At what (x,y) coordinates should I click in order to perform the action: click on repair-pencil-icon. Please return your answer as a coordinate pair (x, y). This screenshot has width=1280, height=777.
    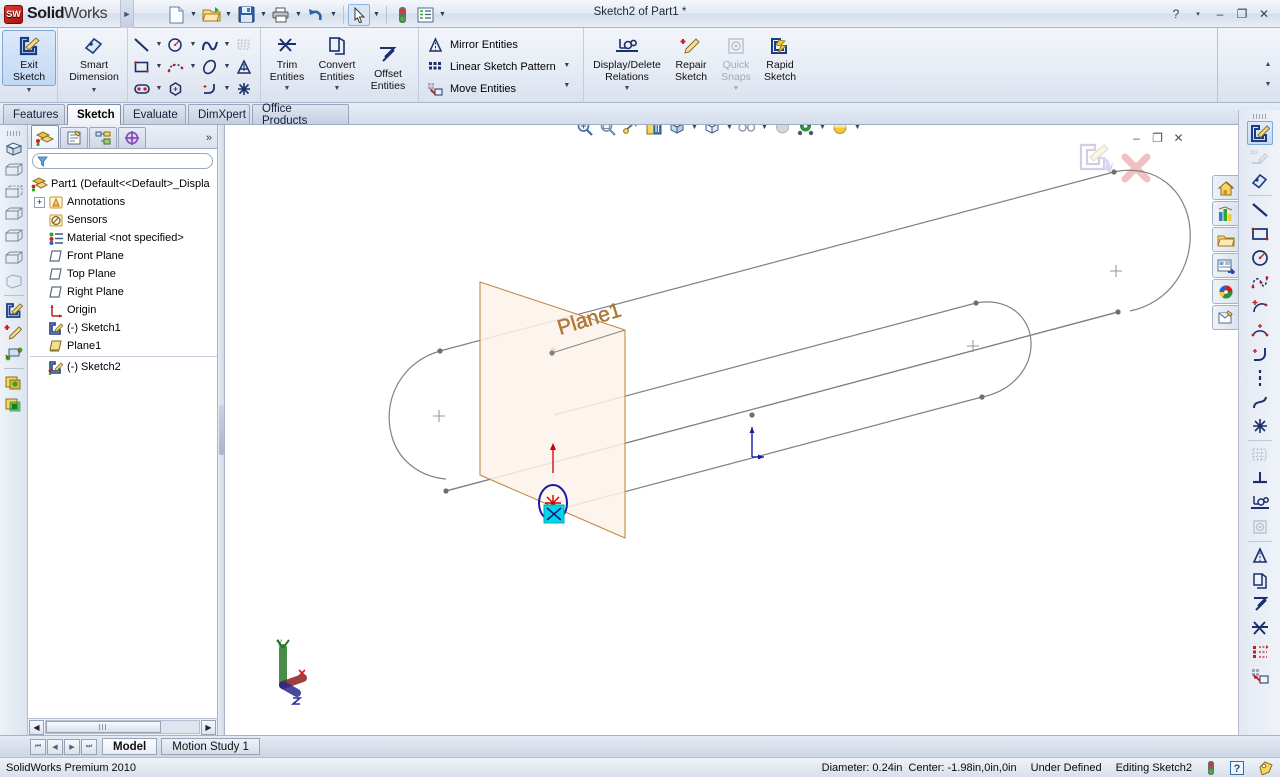
    Looking at the image, I should click on (14, 332).